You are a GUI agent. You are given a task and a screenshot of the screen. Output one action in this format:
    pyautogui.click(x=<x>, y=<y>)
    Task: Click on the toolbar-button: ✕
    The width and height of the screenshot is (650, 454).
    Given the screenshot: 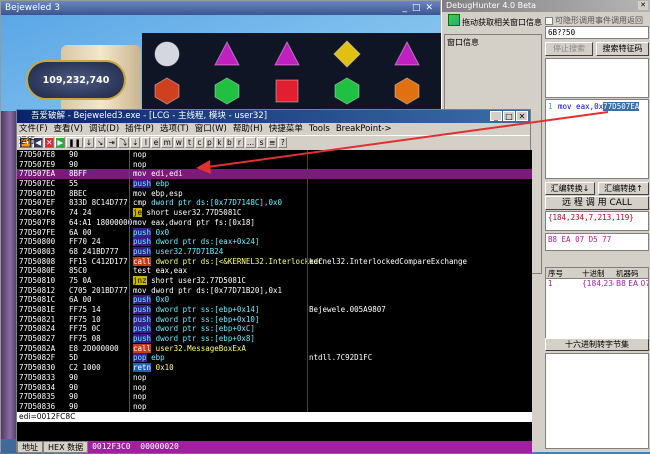 What is the action you would take?
    pyautogui.click(x=49, y=142)
    